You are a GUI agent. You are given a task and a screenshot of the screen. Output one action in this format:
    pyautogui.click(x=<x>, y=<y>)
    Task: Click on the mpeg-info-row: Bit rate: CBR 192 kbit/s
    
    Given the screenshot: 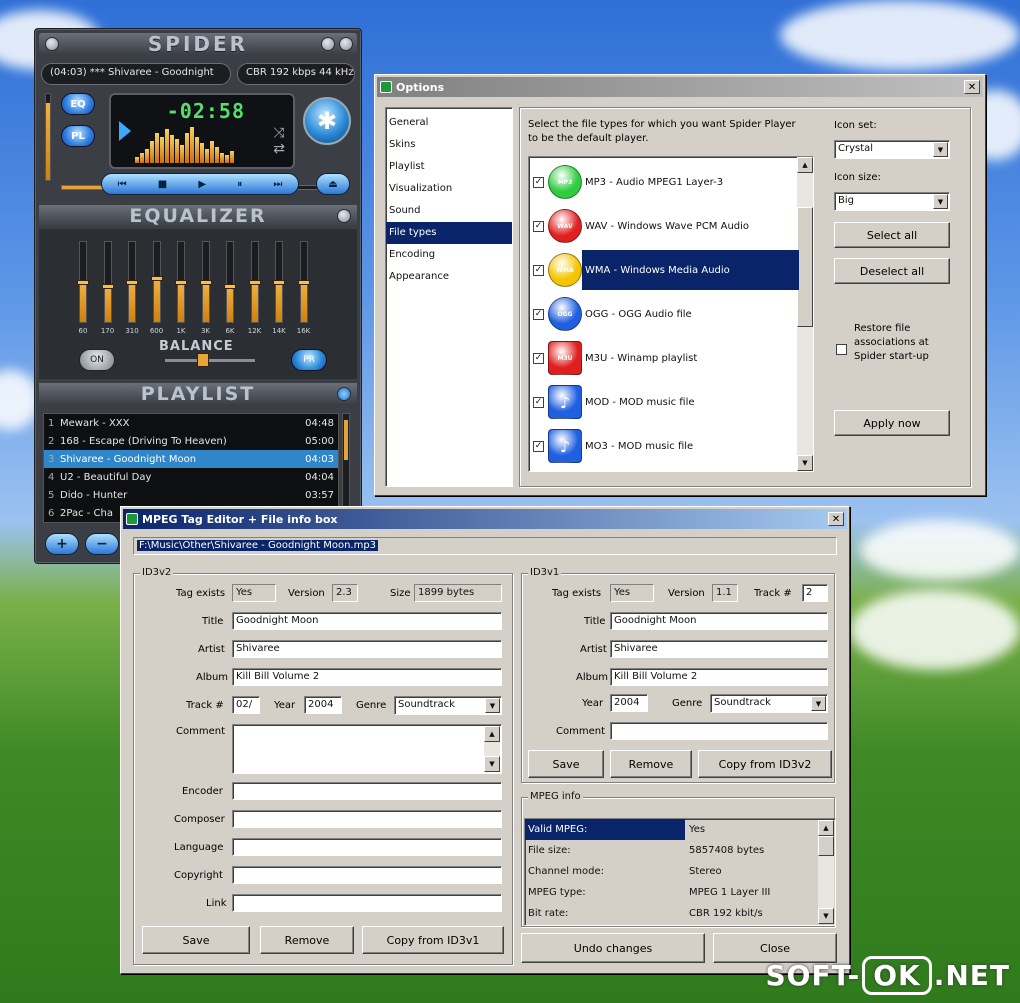 What is the action you would take?
    pyautogui.click(x=680, y=913)
    